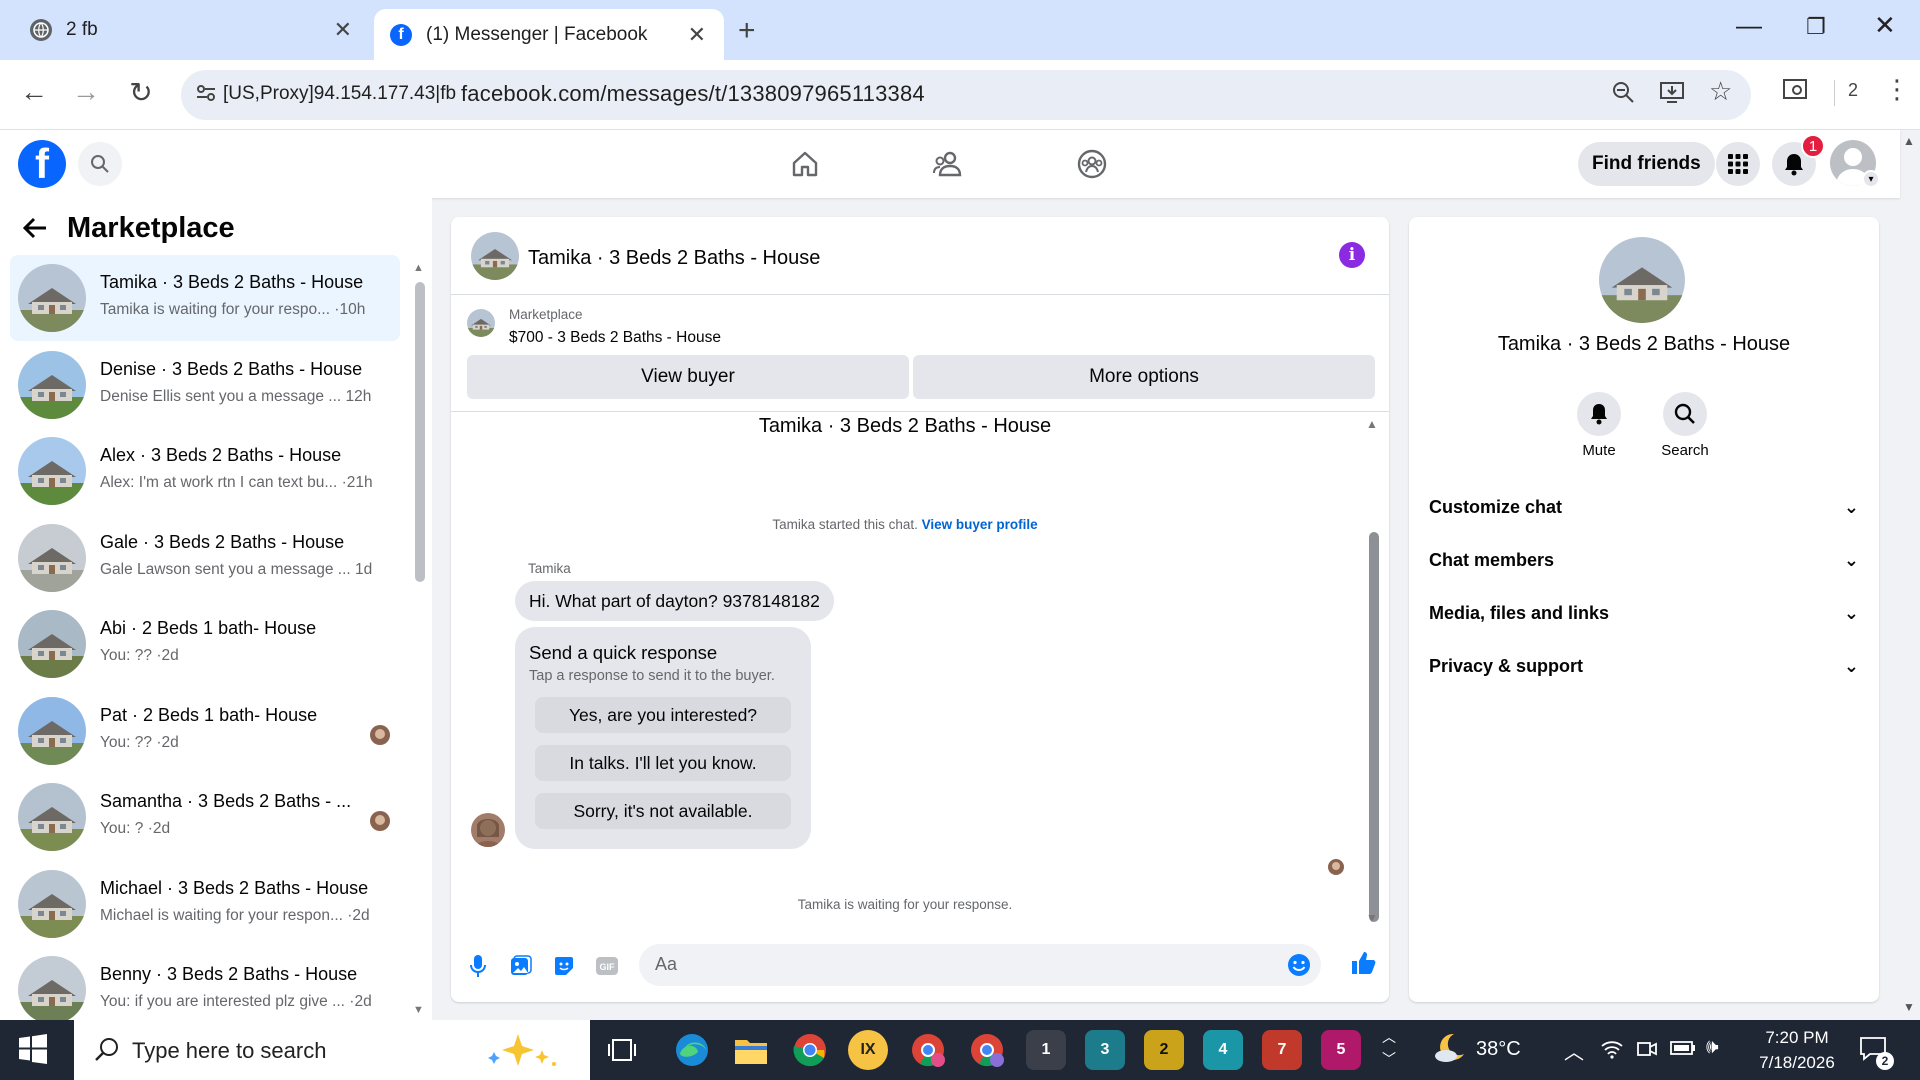 Image resolution: width=1920 pixels, height=1080 pixels. Describe the element at coordinates (1623, 95) in the screenshot. I see `zoom-icon` at that location.